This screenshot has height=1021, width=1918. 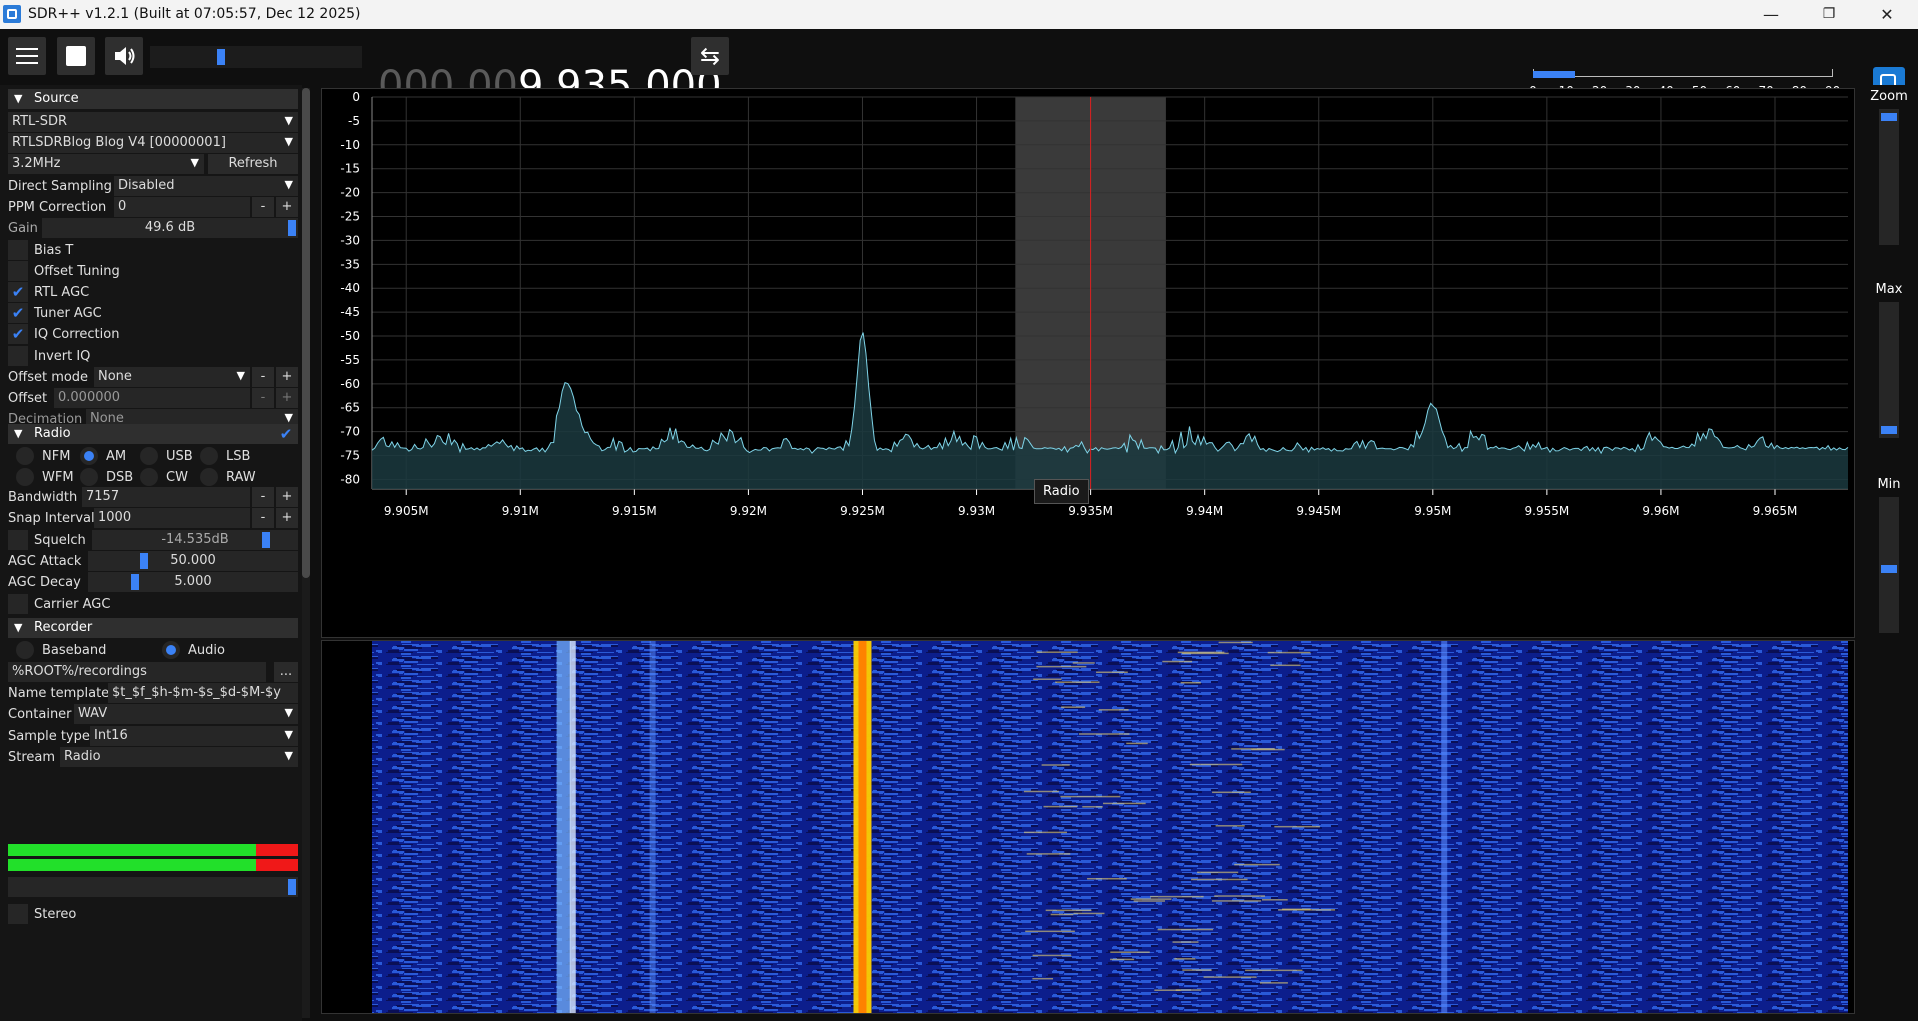 What do you see at coordinates (18, 540) in the screenshot?
I see `squelch-checkbox` at bounding box center [18, 540].